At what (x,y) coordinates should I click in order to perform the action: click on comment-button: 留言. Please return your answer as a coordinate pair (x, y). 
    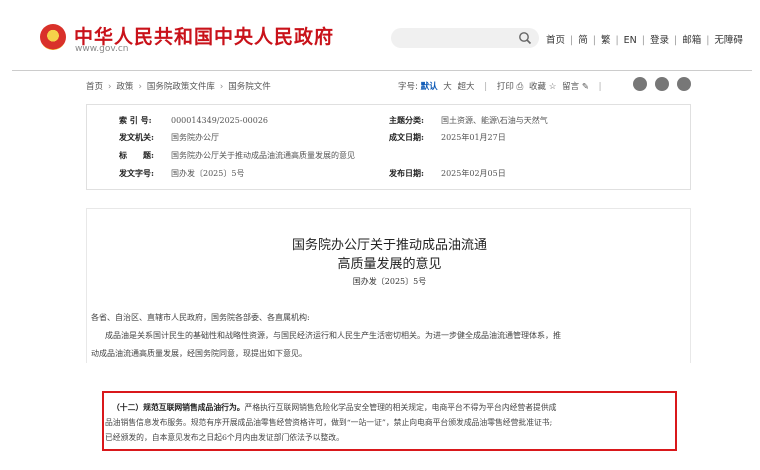
    Looking at the image, I should click on (570, 87).